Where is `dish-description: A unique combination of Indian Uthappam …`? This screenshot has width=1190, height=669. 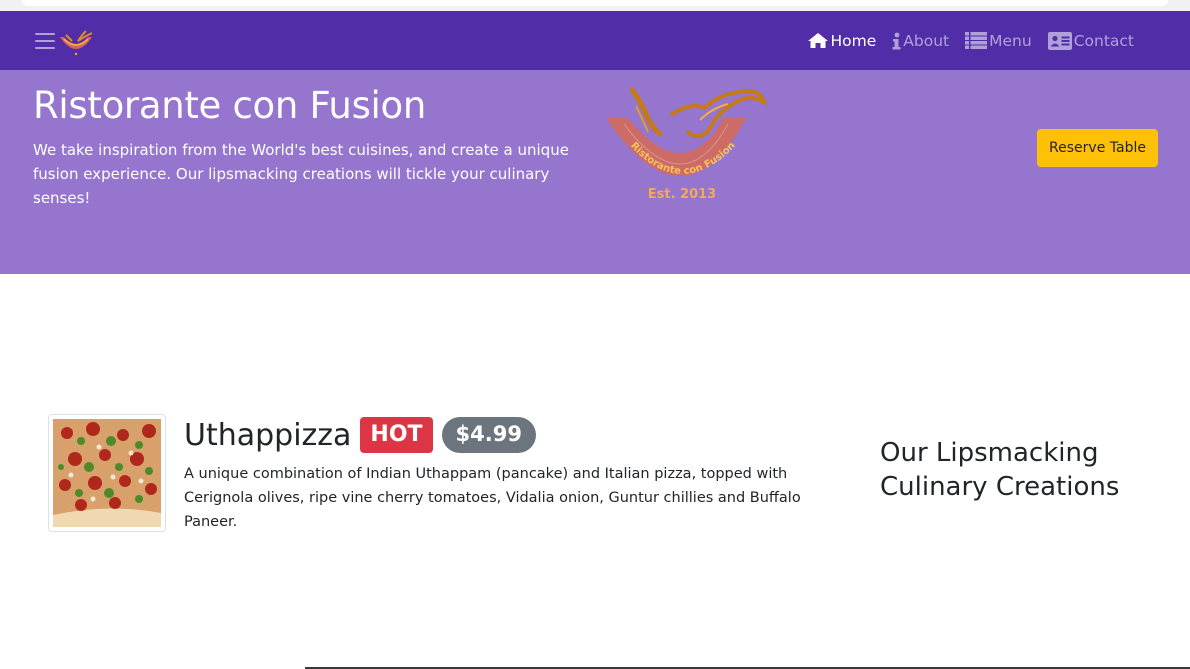
dish-description: A unique combination of Indian Uthappam … is located at coordinates (492, 498).